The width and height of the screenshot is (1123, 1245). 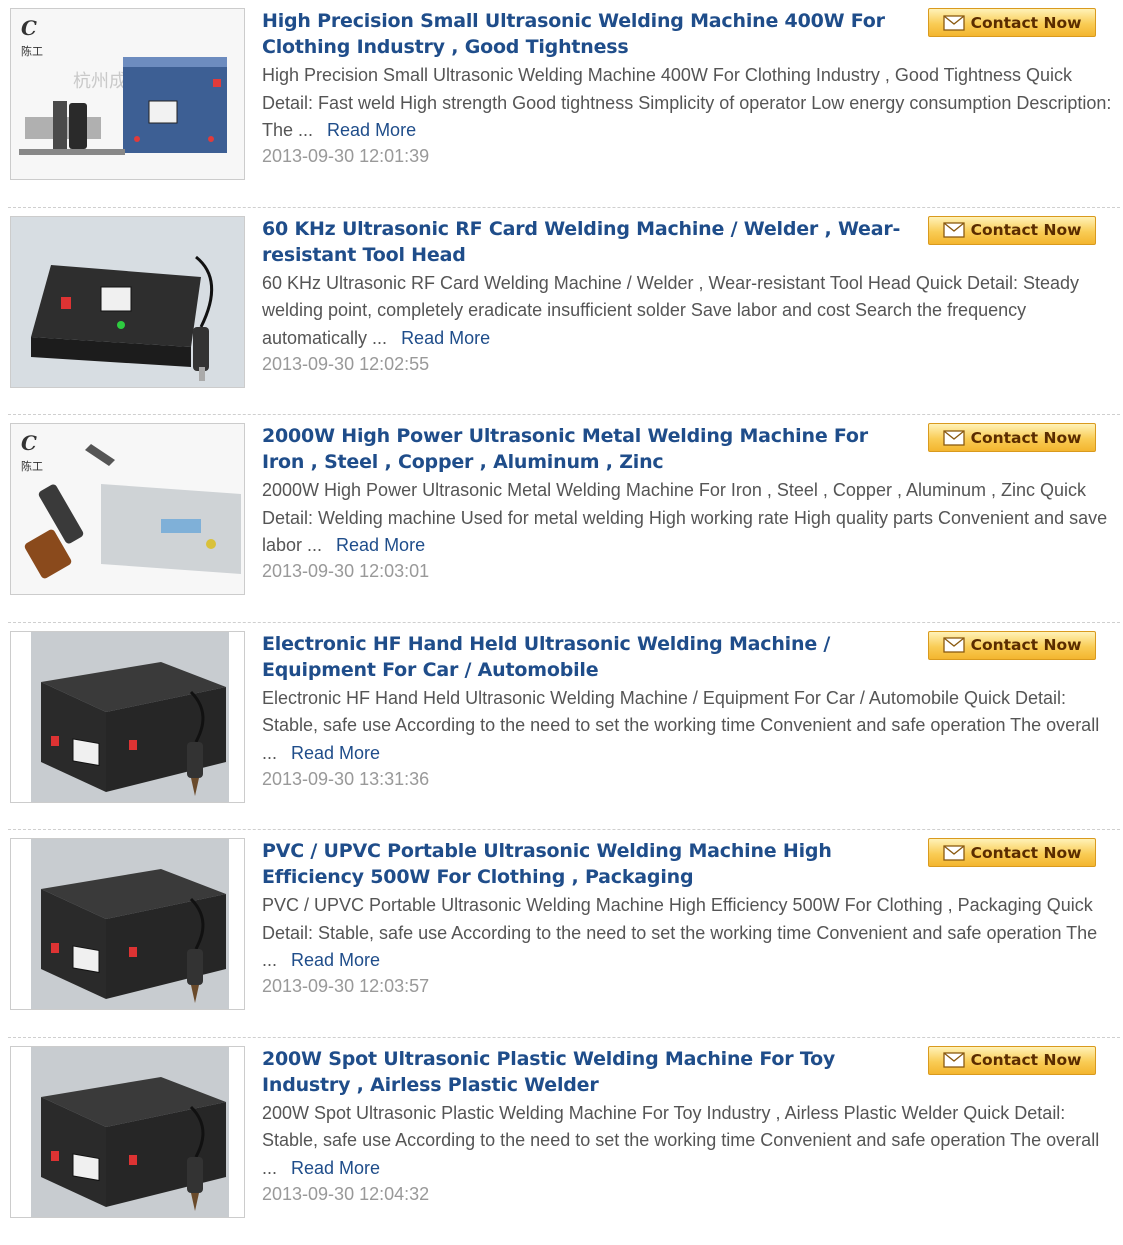 I want to click on post-date: 2013-09-30 12:04:32, so click(x=345, y=1194).